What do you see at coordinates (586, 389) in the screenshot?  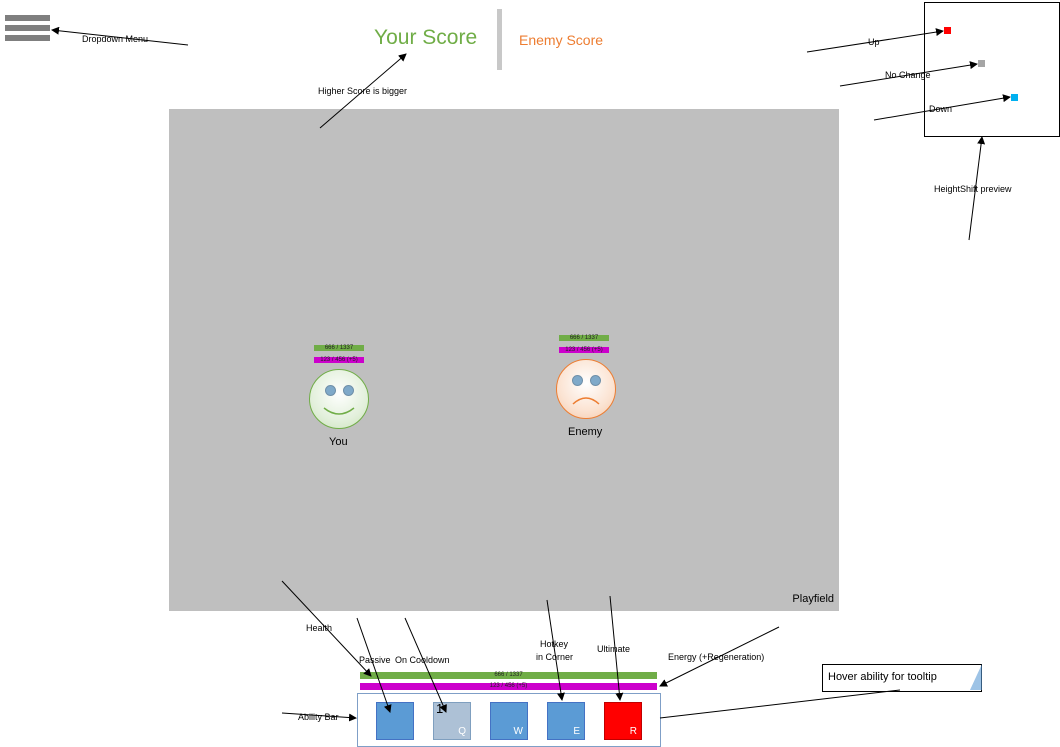 I see `enemy-sad-face-icon` at bounding box center [586, 389].